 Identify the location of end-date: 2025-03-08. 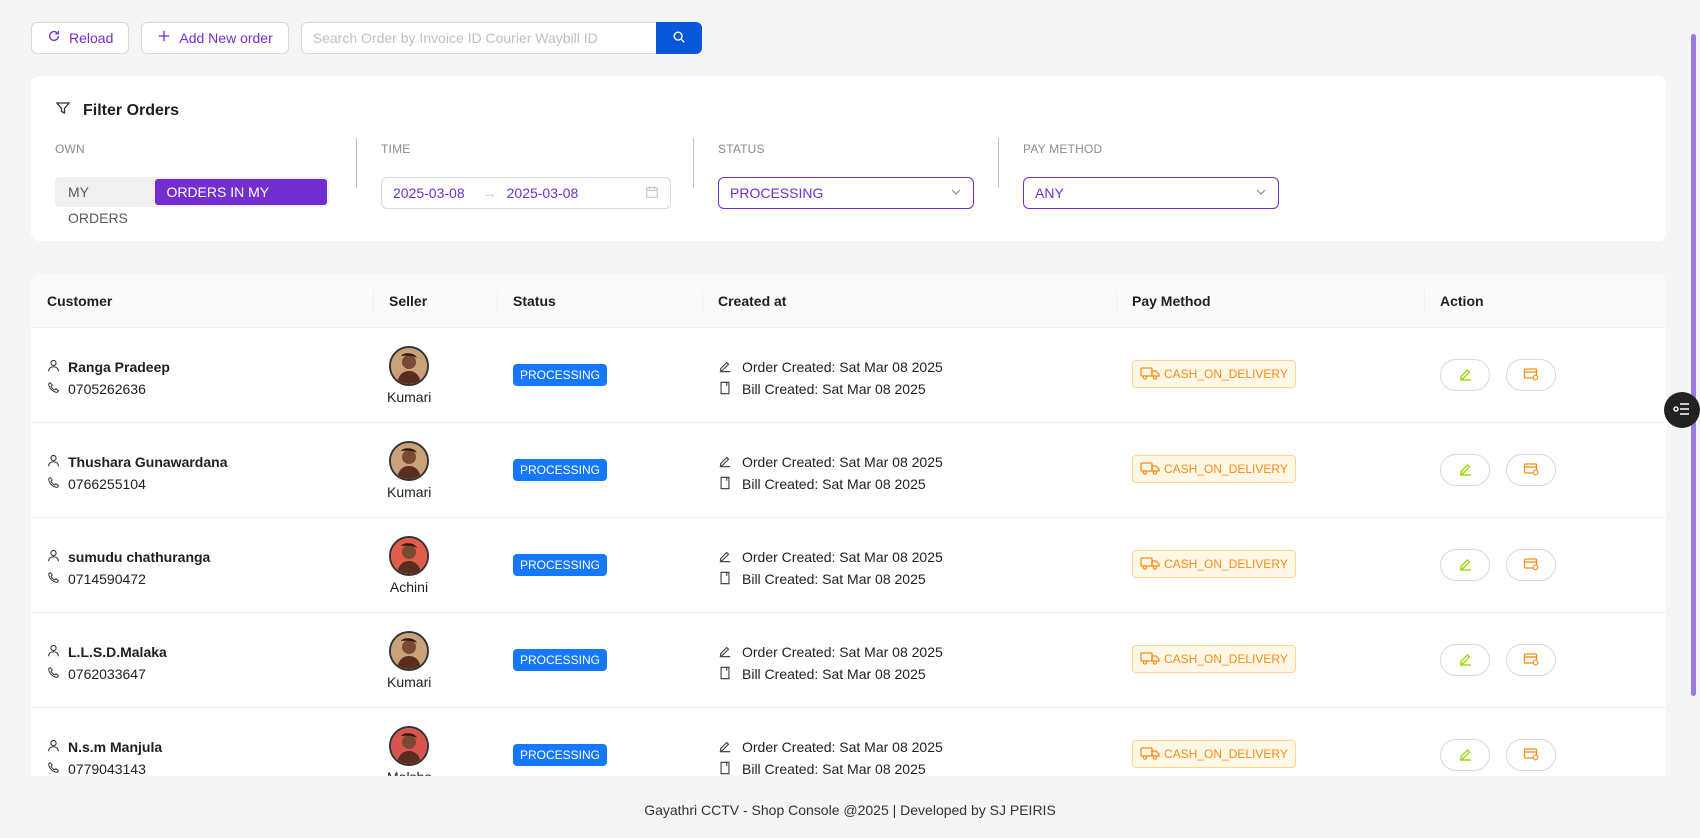
(543, 193).